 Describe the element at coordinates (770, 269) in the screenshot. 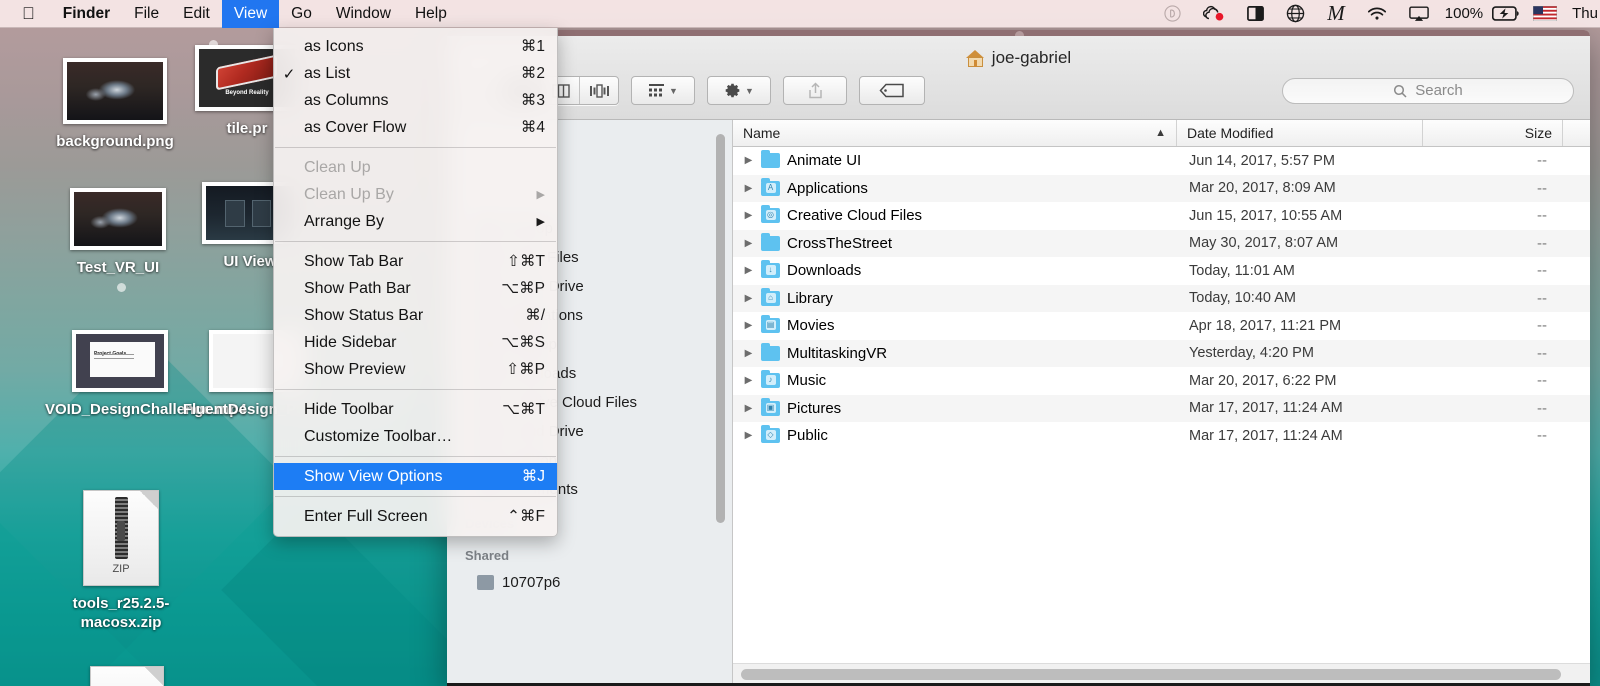

I see `folder-icon: ↓` at that location.